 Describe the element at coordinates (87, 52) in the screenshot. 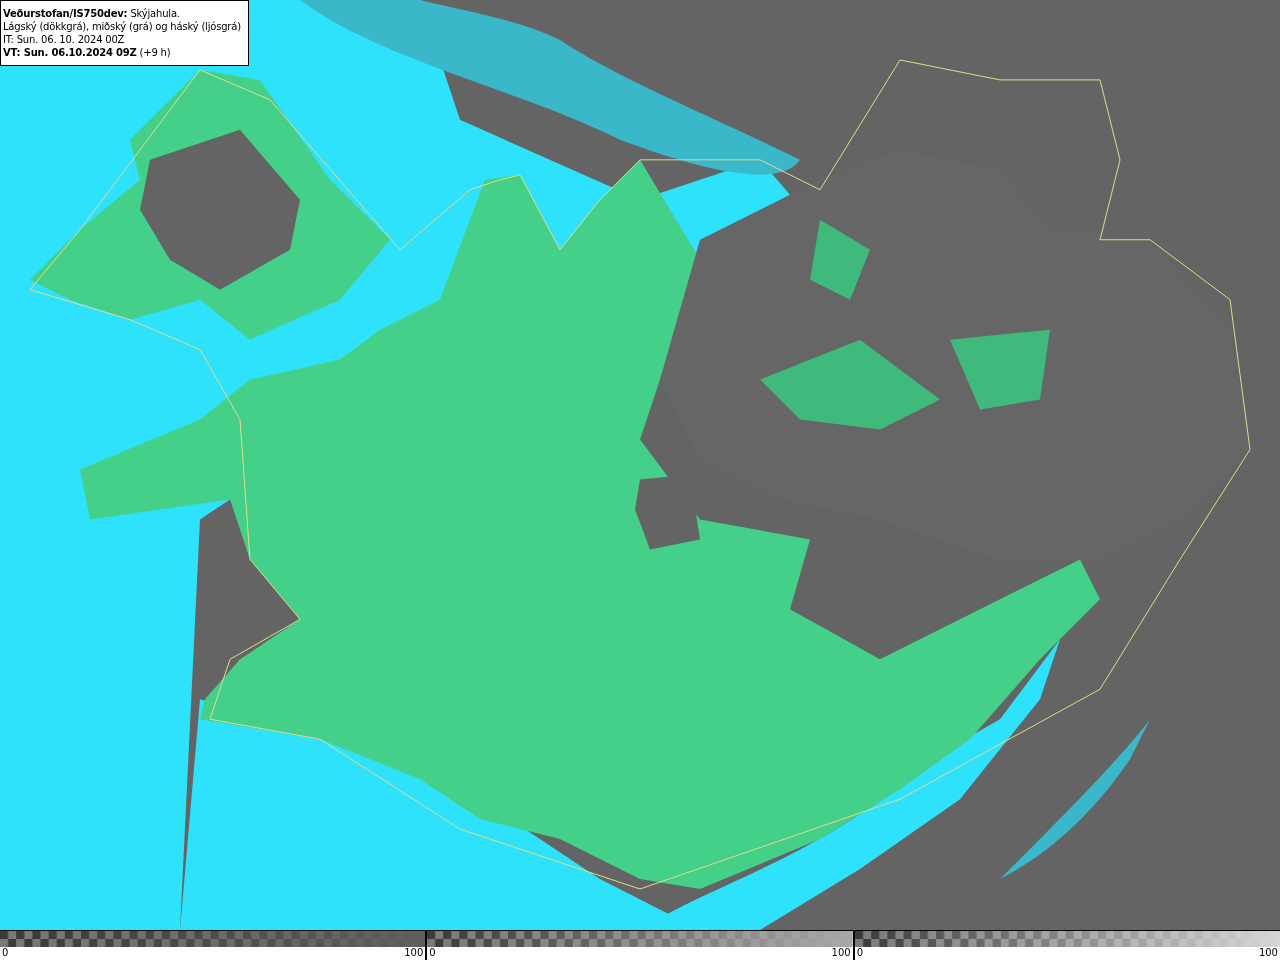

I see `legend-text: VT: Sun. 06.10.2024 09Z (+9 h)` at that location.